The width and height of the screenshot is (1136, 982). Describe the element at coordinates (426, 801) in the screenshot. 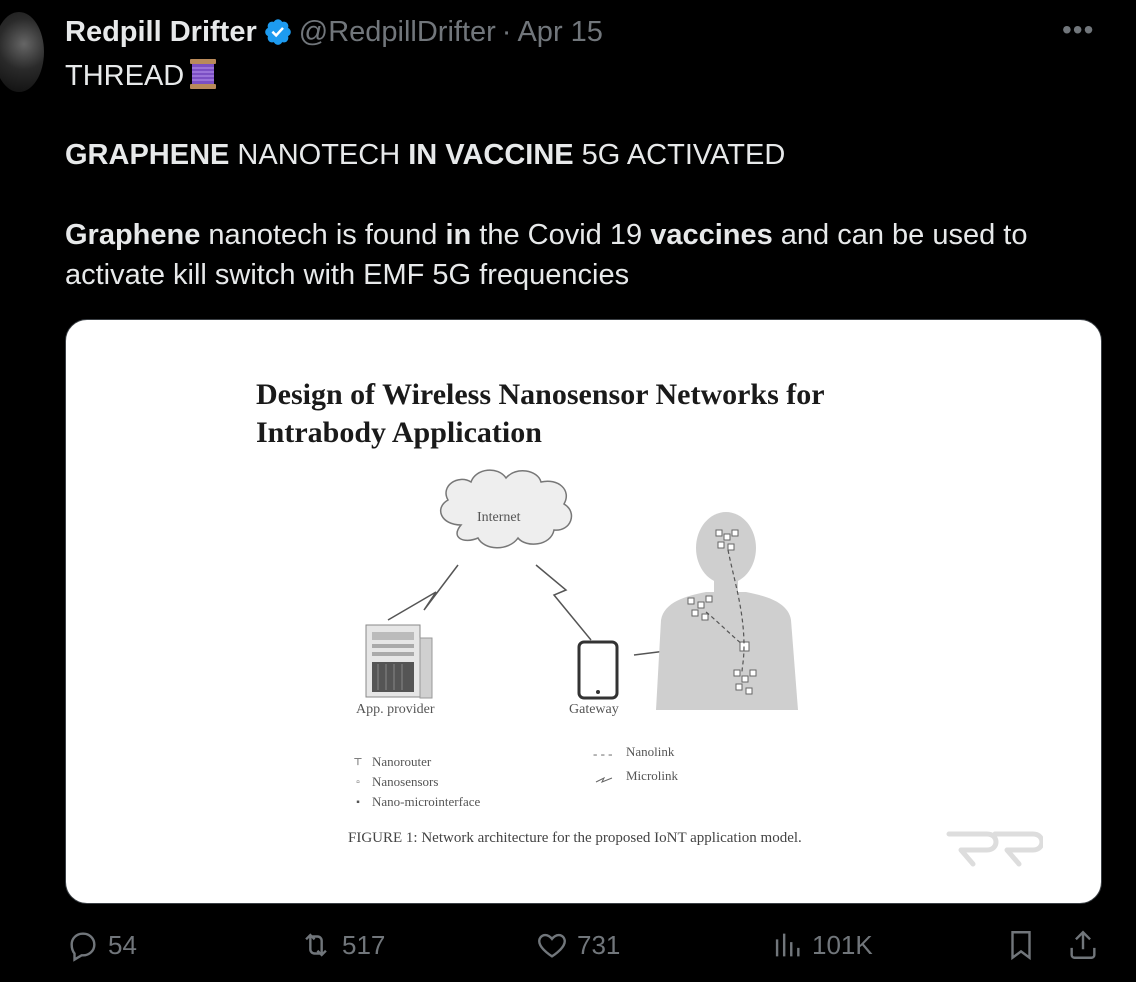

I see `legend-label: Nano-microinterface` at that location.